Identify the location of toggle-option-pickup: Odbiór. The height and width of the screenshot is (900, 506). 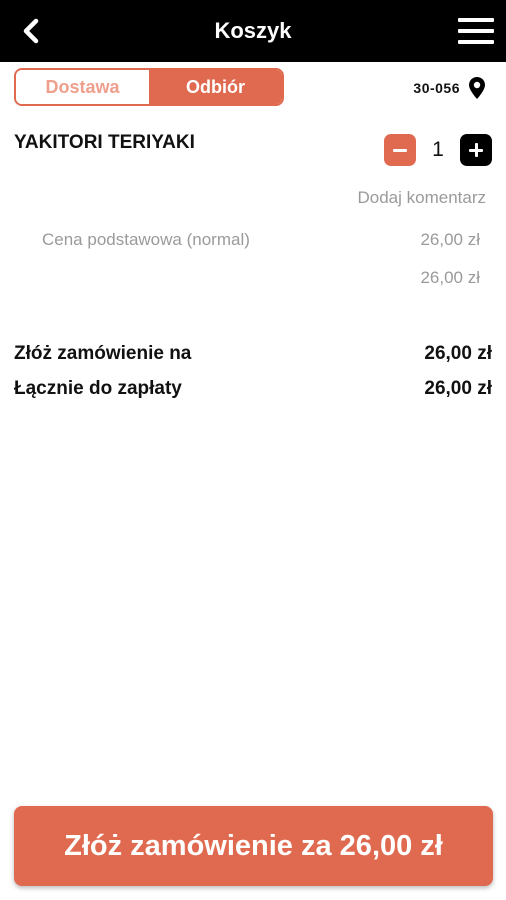
(215, 87).